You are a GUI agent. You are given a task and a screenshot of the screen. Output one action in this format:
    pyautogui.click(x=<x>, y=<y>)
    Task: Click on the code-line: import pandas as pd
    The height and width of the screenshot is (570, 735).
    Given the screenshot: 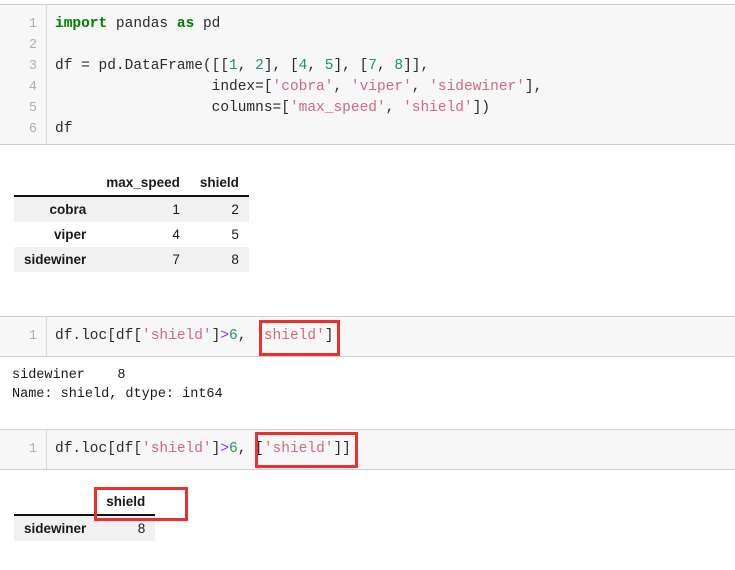 What is the action you would take?
    pyautogui.click(x=395, y=24)
    